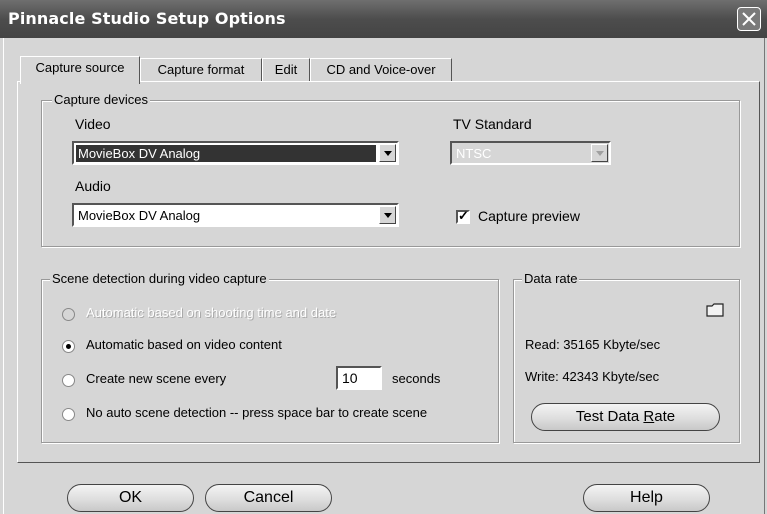 This screenshot has height=514, width=767. Describe the element at coordinates (474, 153) in the screenshot. I see `tv-standard-value: NTSC` at that location.